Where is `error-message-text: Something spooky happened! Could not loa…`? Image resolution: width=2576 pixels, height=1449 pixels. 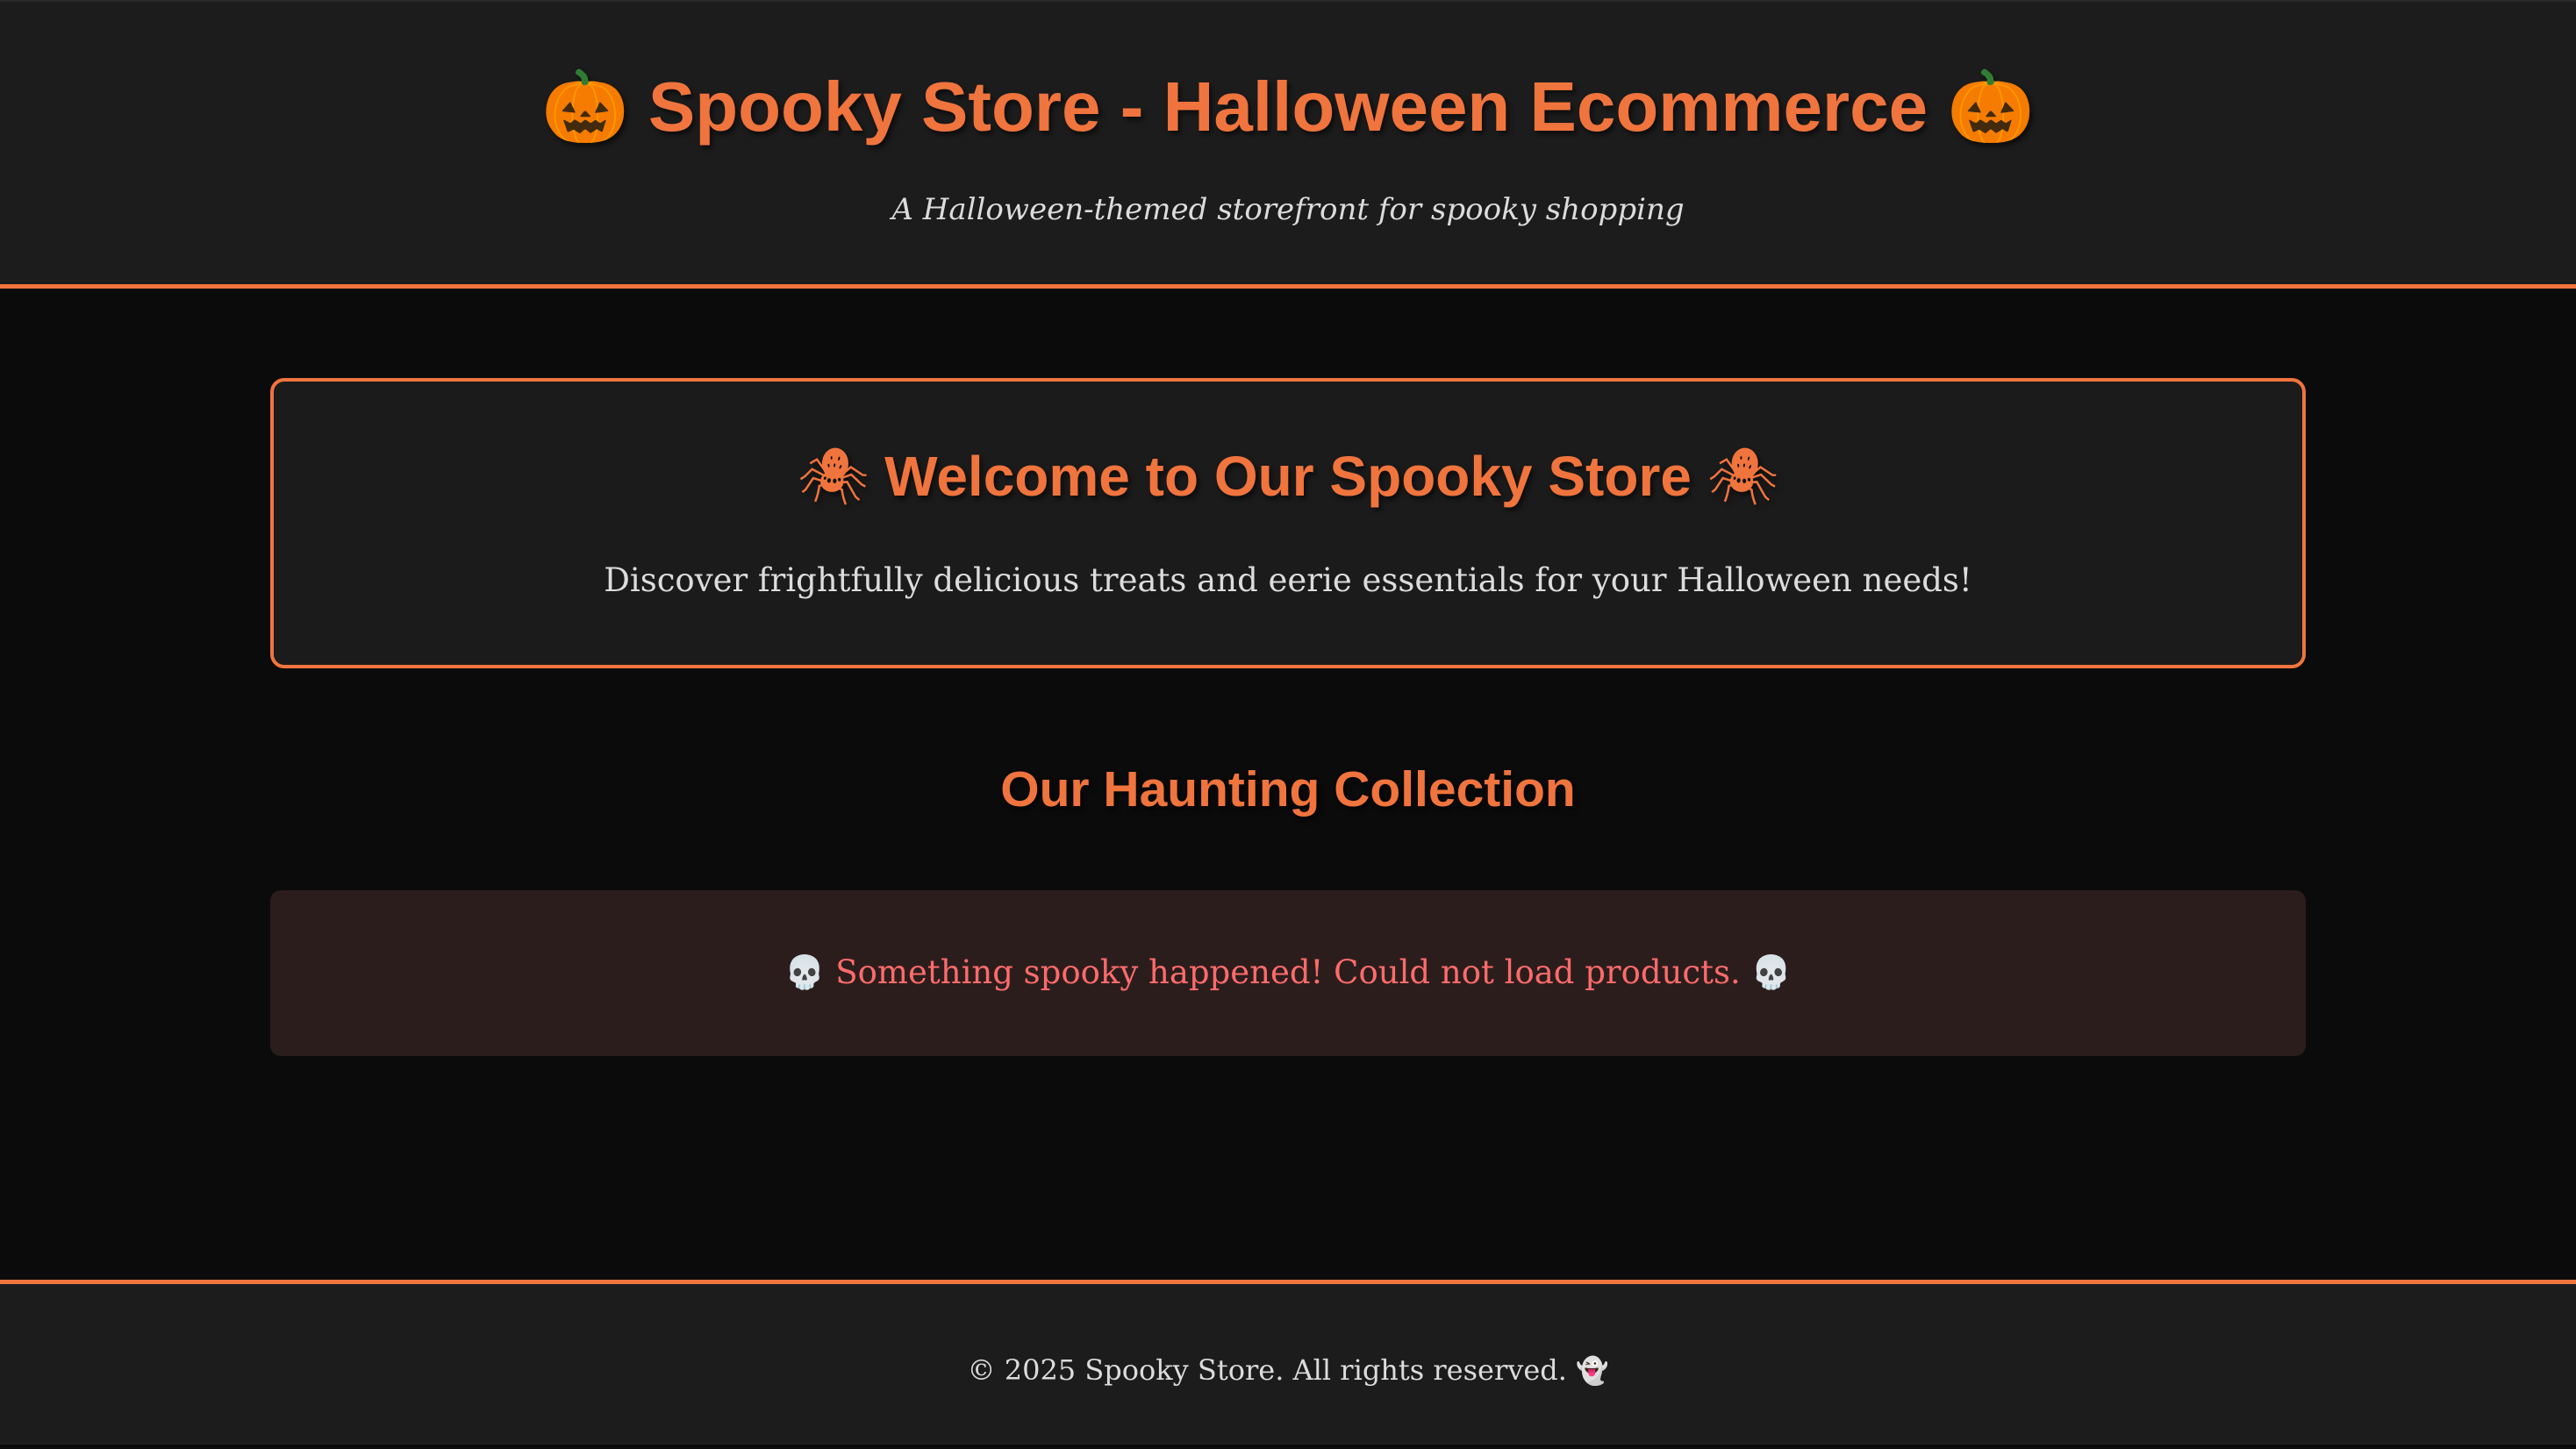 error-message-text: Something spooky happened! Could not loa… is located at coordinates (1288, 972).